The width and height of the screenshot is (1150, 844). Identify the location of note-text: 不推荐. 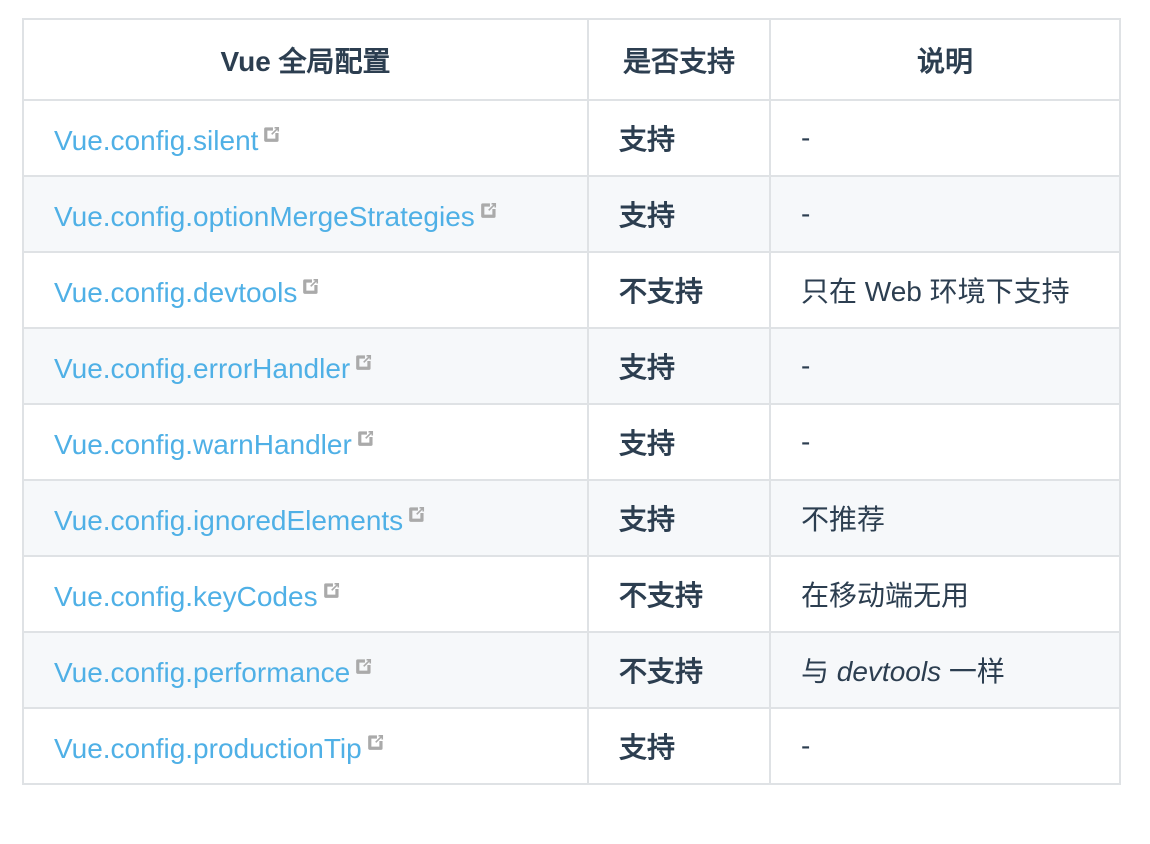
(843, 519).